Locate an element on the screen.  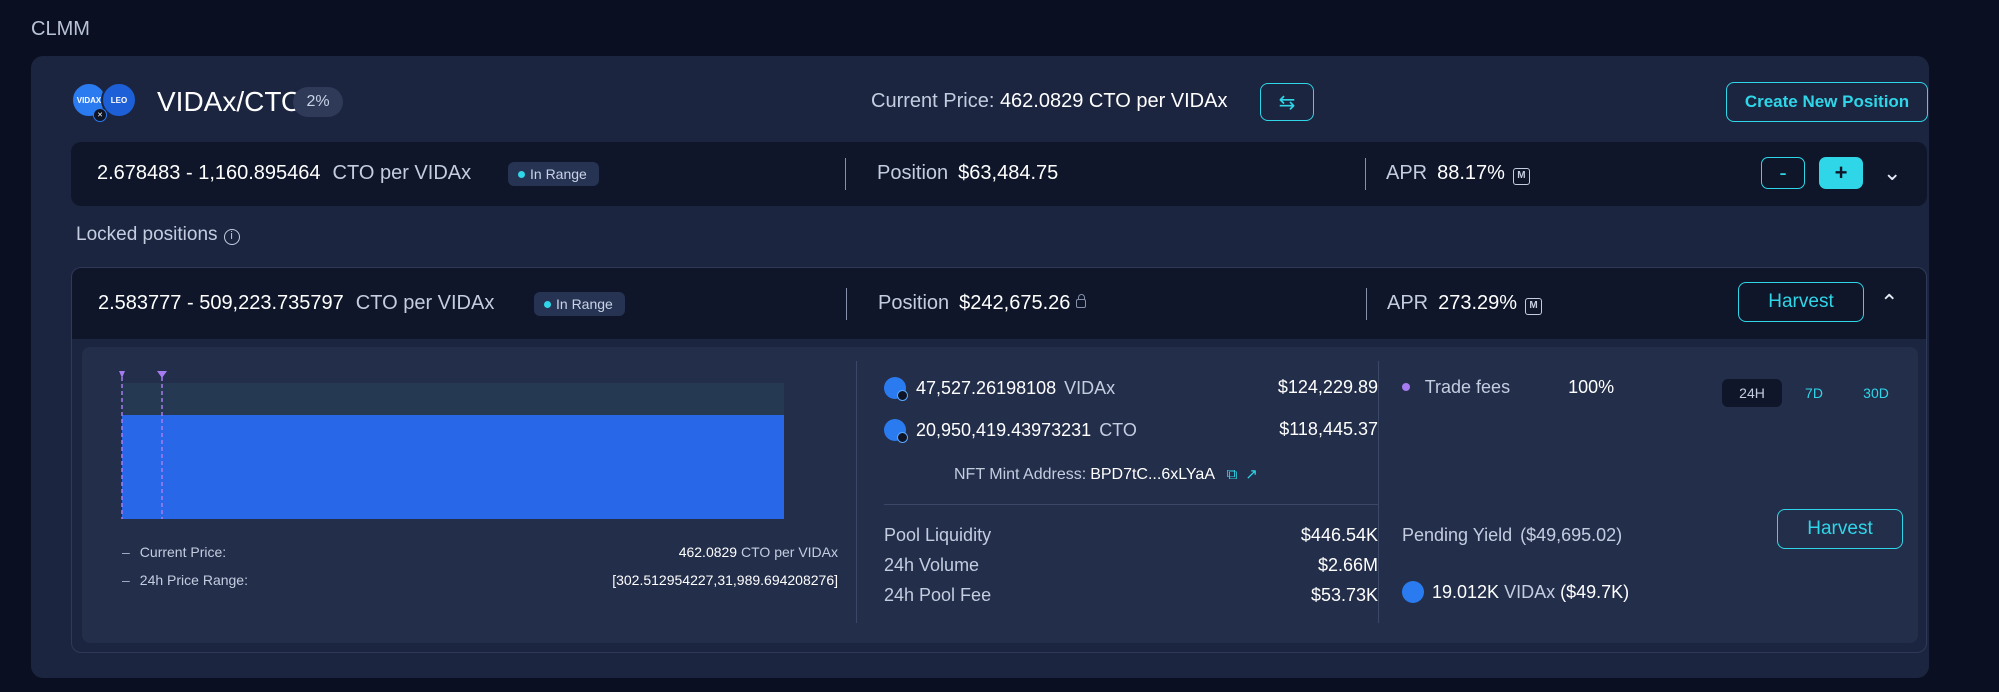
copy-icon: ⧉ is located at coordinates (1232, 474).